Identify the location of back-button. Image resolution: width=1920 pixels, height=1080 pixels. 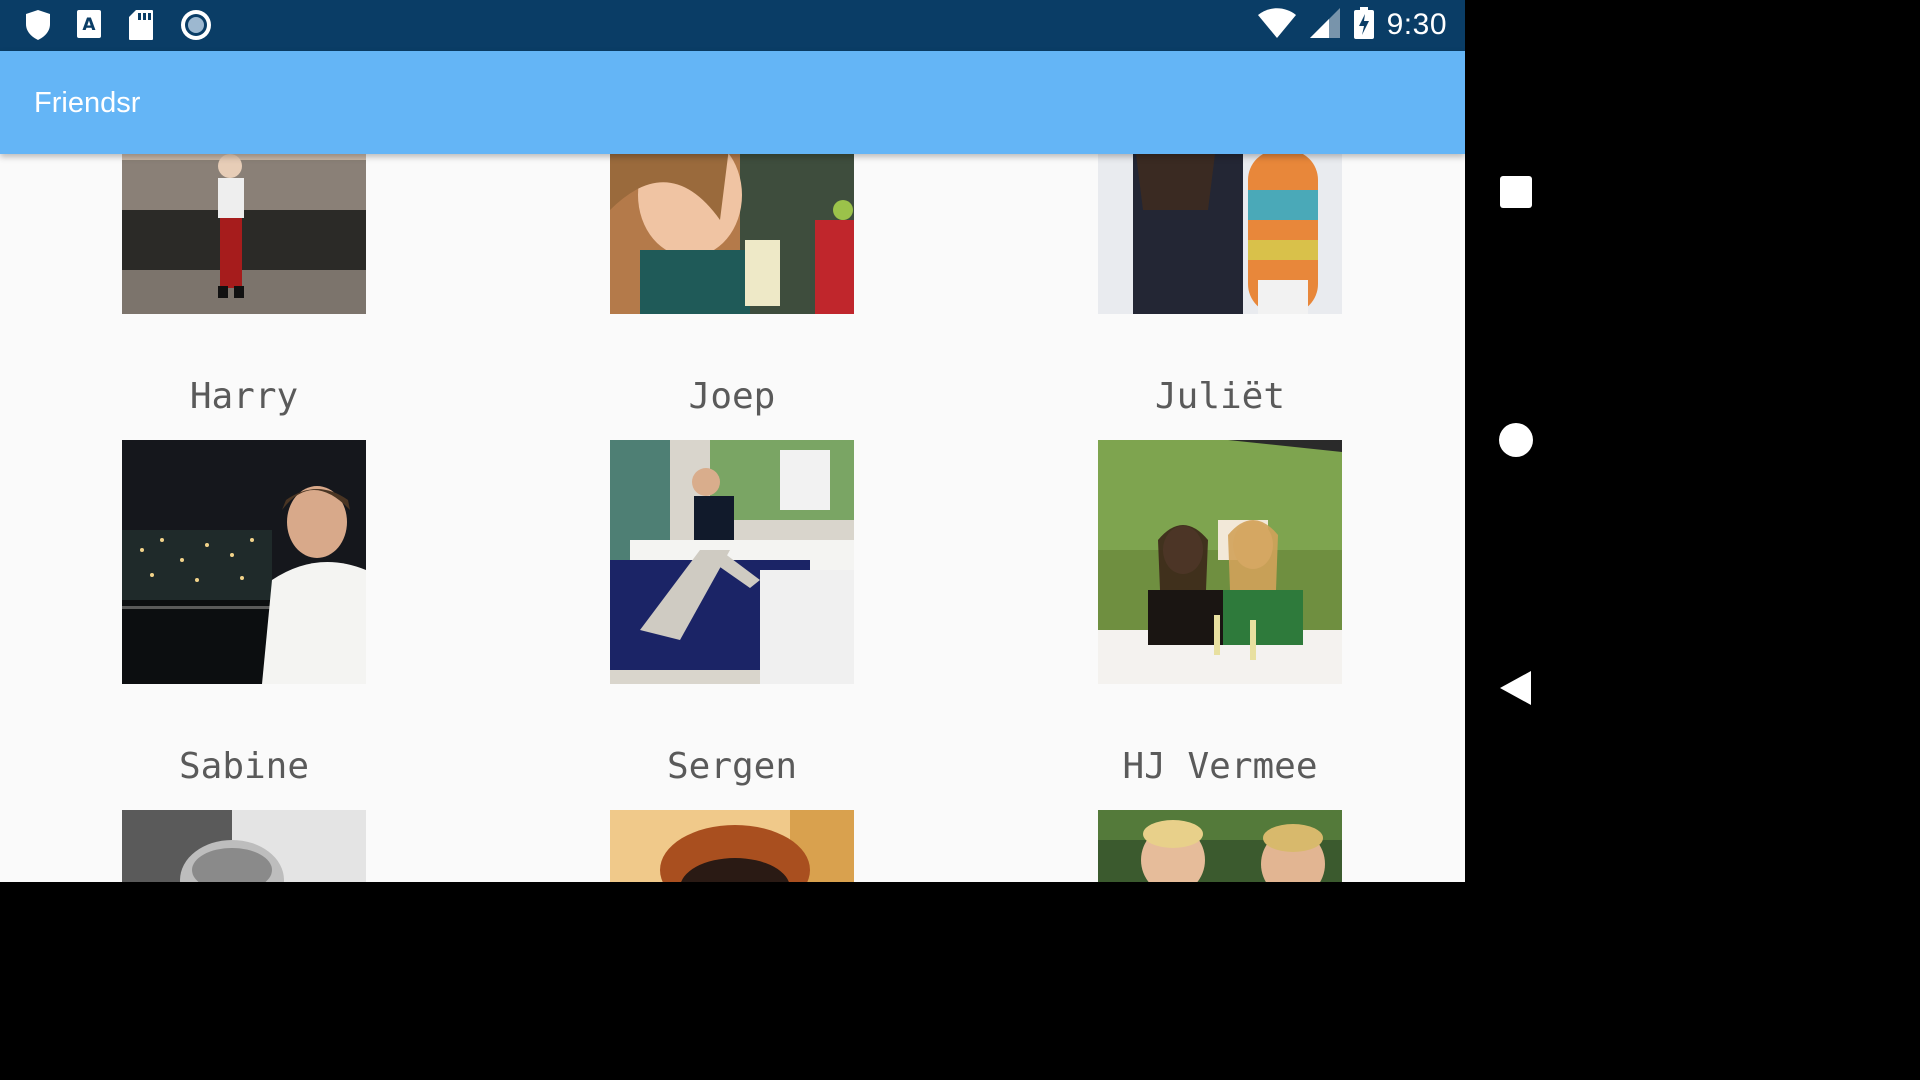
(1516, 688).